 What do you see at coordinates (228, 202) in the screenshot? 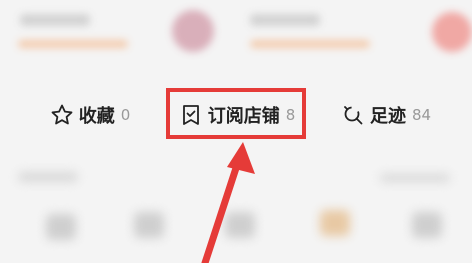
I see `pointer-arrow` at bounding box center [228, 202].